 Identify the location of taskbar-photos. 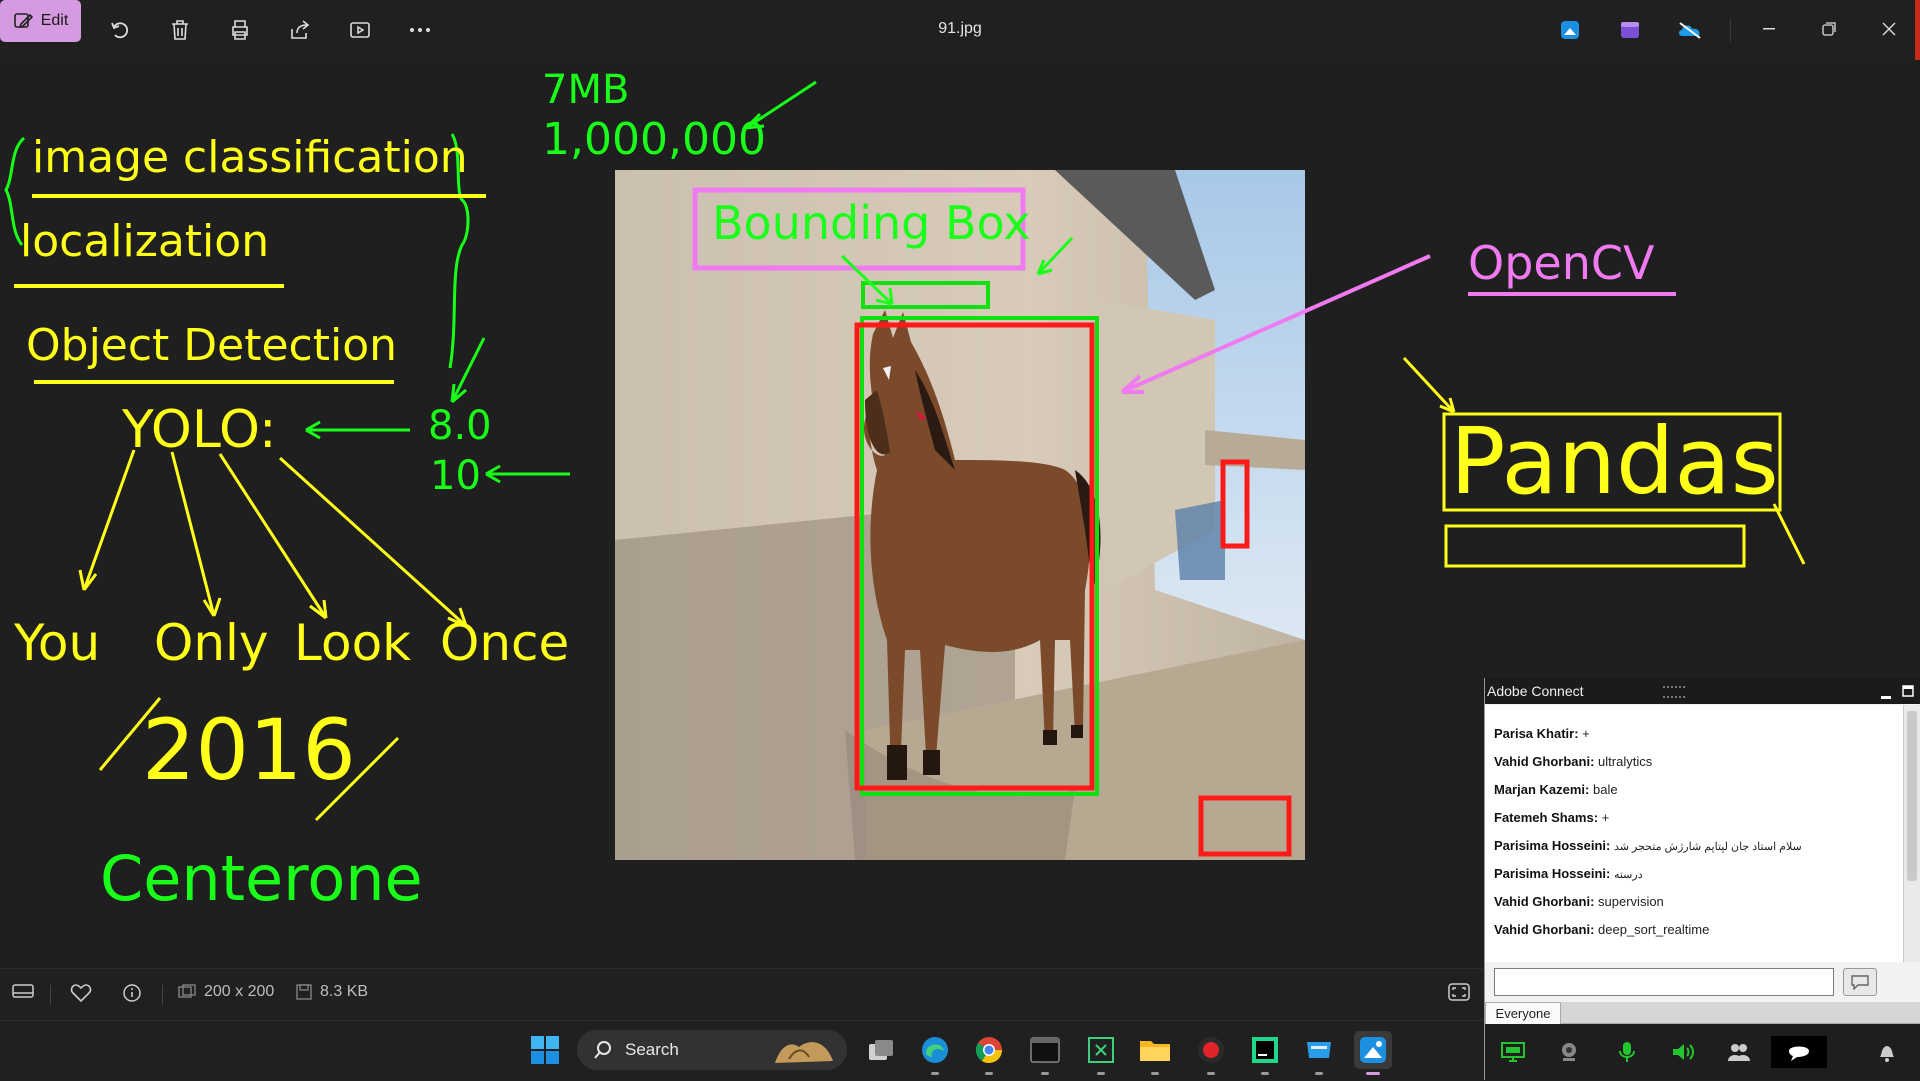
(1373, 1053).